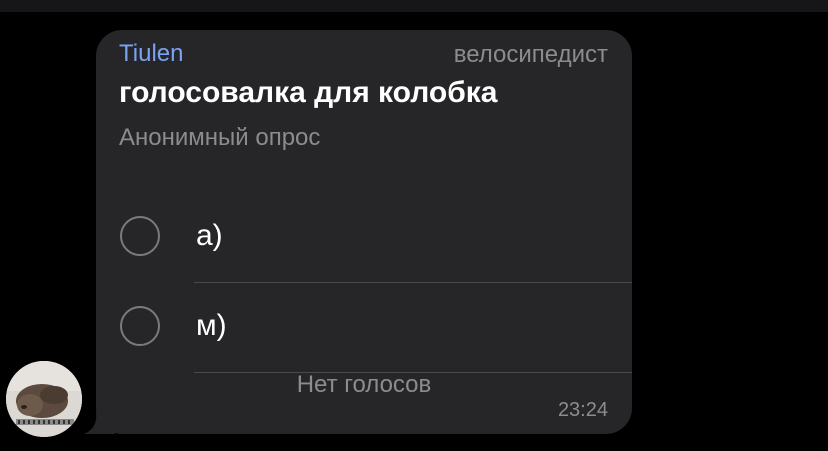 This screenshot has width=828, height=451. Describe the element at coordinates (209, 235) in the screenshot. I see `poll-option-label: а)` at that location.